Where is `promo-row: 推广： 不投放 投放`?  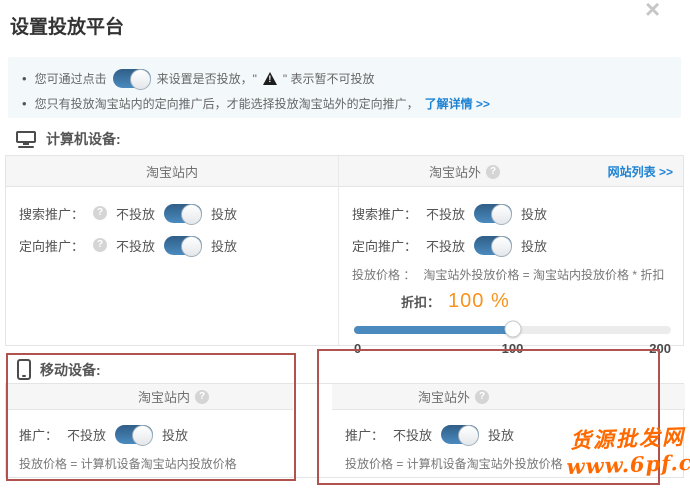 promo-row: 推广： 不投放 投放 is located at coordinates (169, 434).